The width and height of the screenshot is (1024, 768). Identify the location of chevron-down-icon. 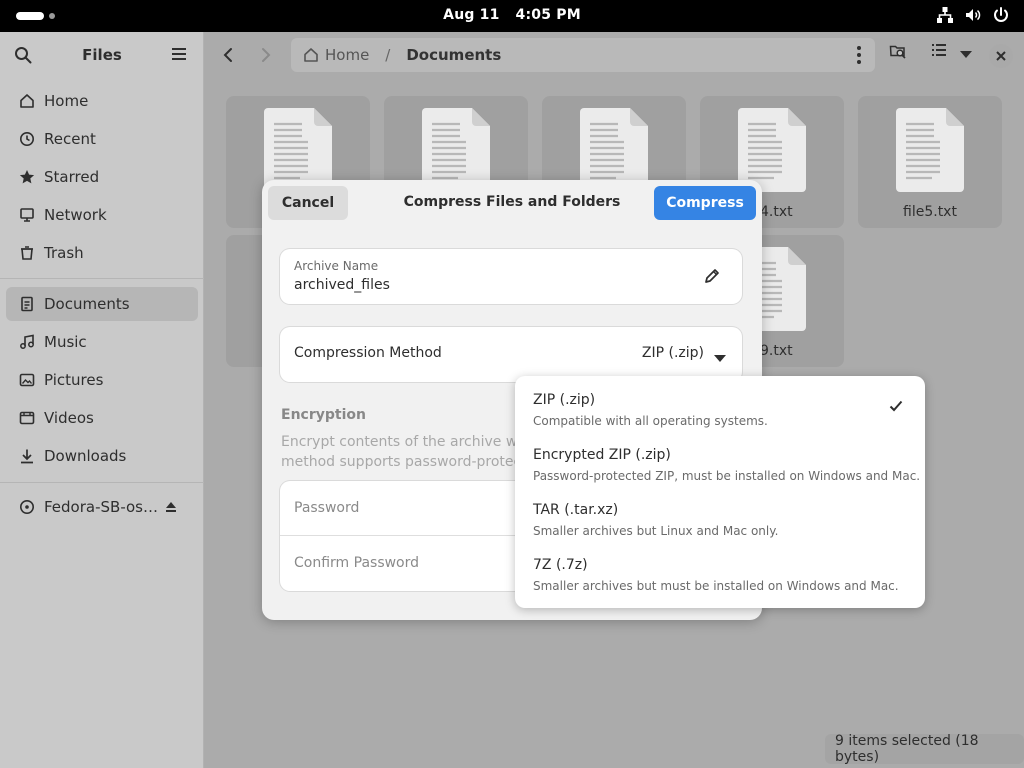
(966, 56).